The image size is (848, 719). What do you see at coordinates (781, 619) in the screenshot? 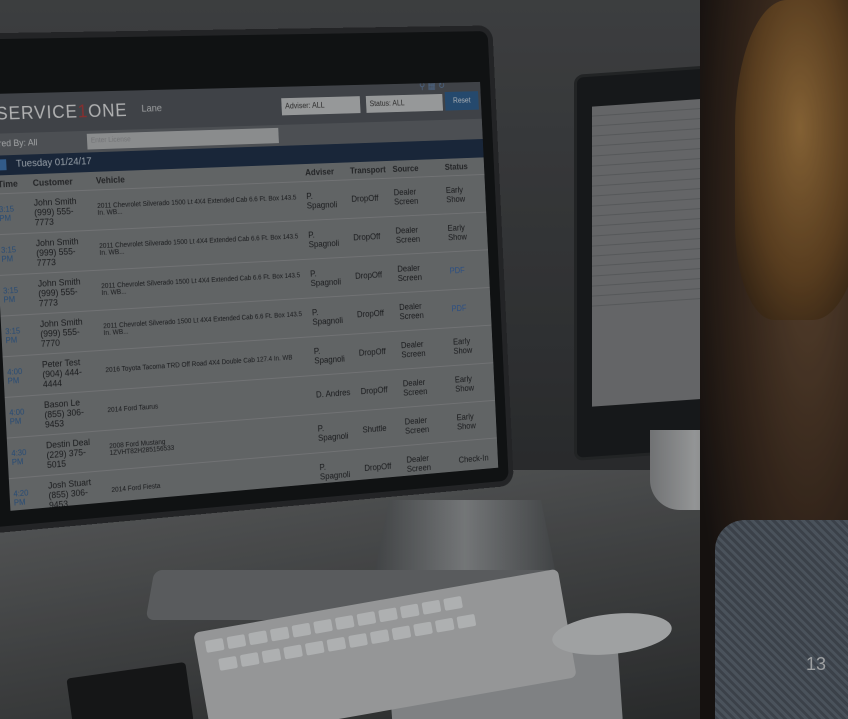
I see `person-shirt` at bounding box center [781, 619].